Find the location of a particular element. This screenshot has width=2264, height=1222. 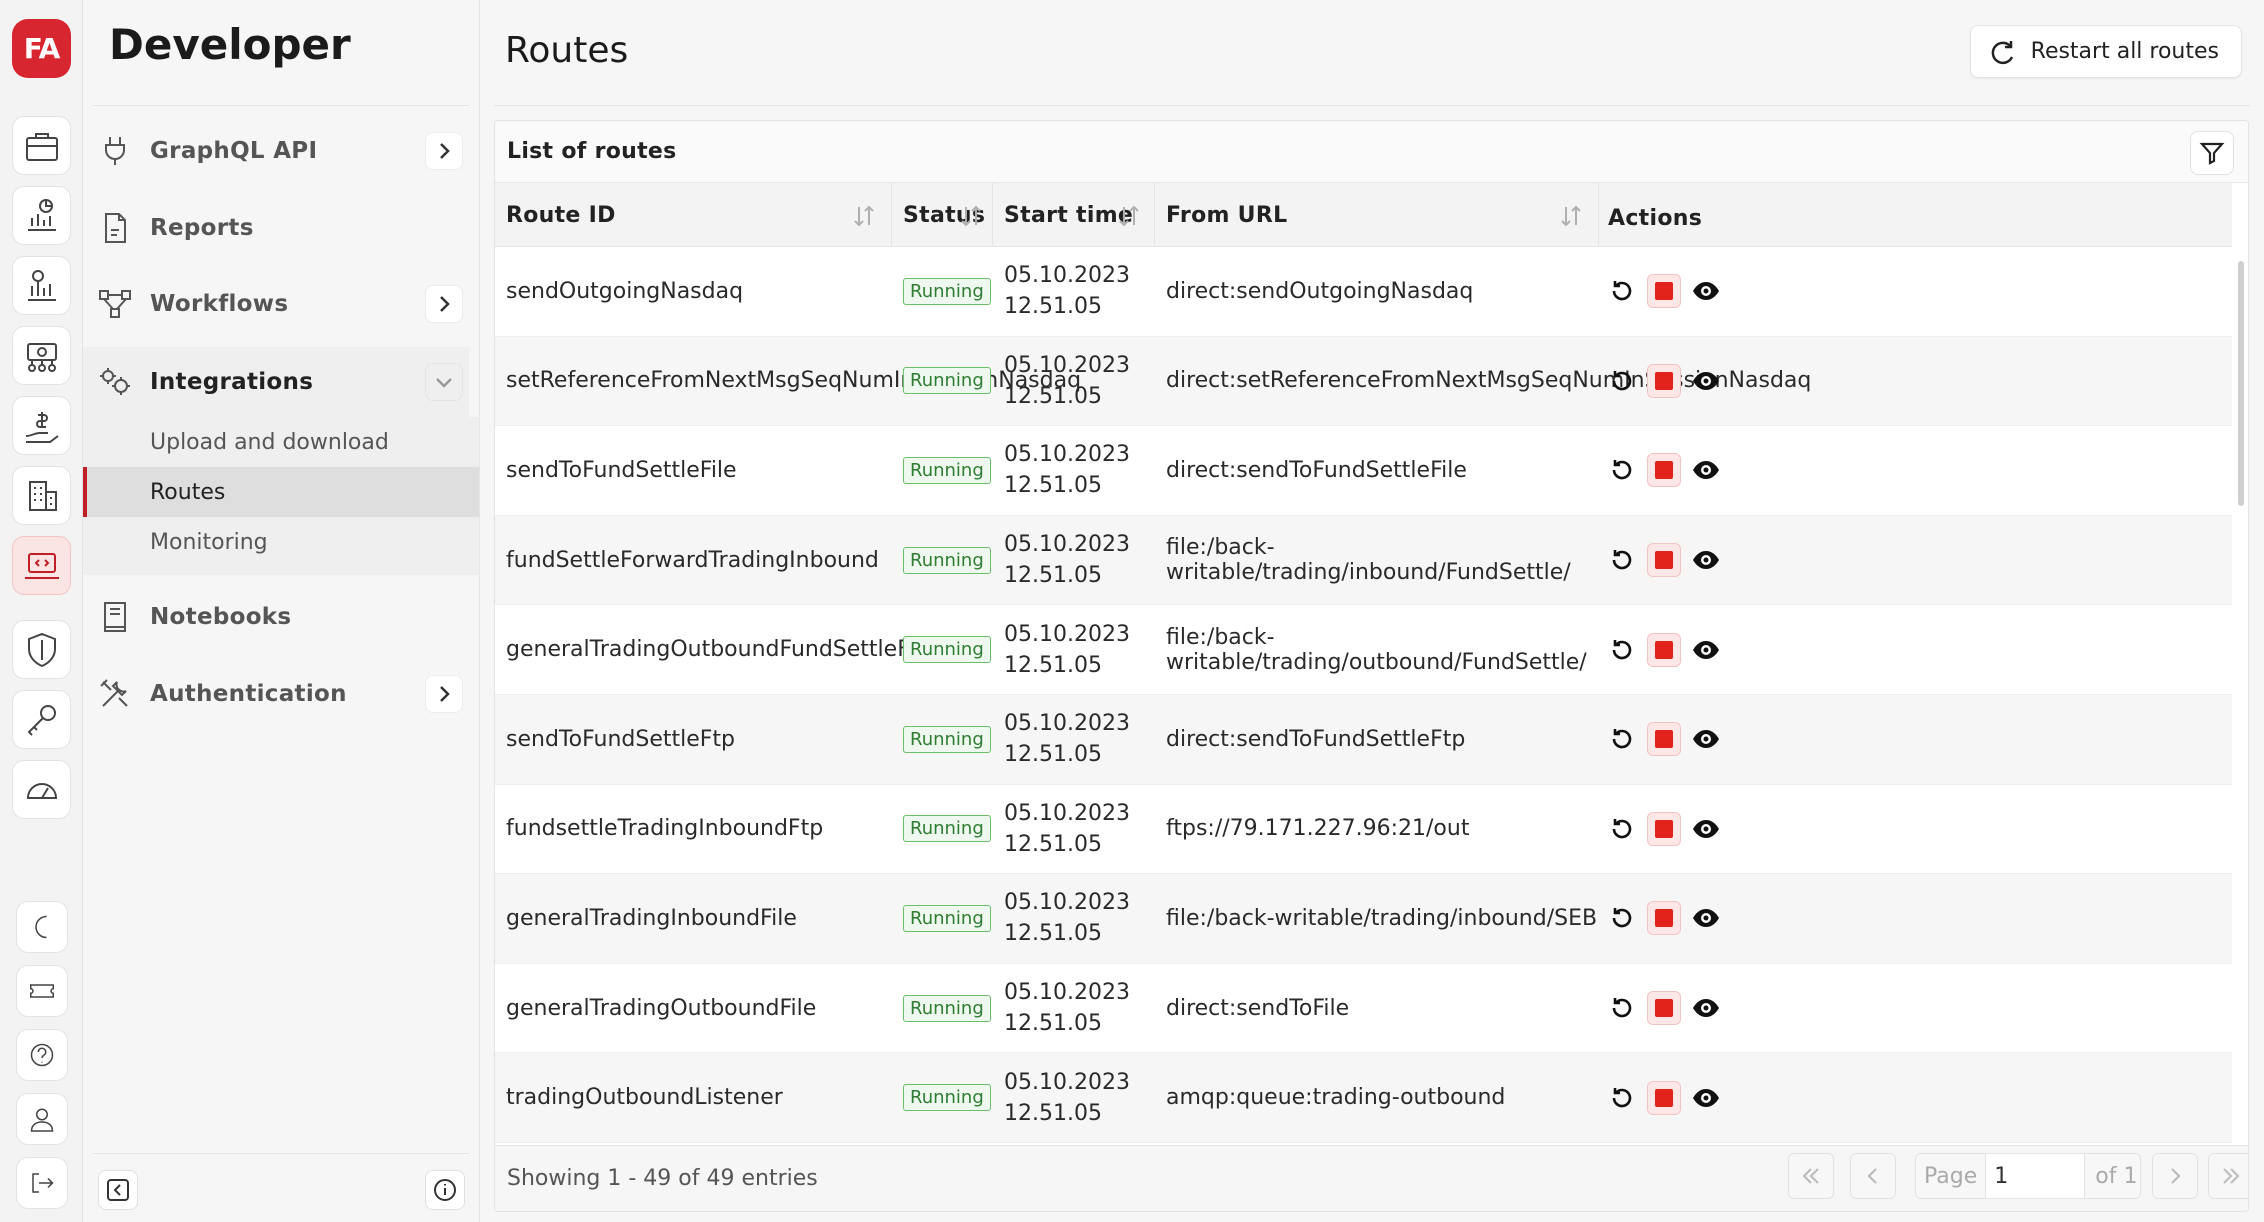

sub-item-monitoring: Monitoring is located at coordinates (281, 542).